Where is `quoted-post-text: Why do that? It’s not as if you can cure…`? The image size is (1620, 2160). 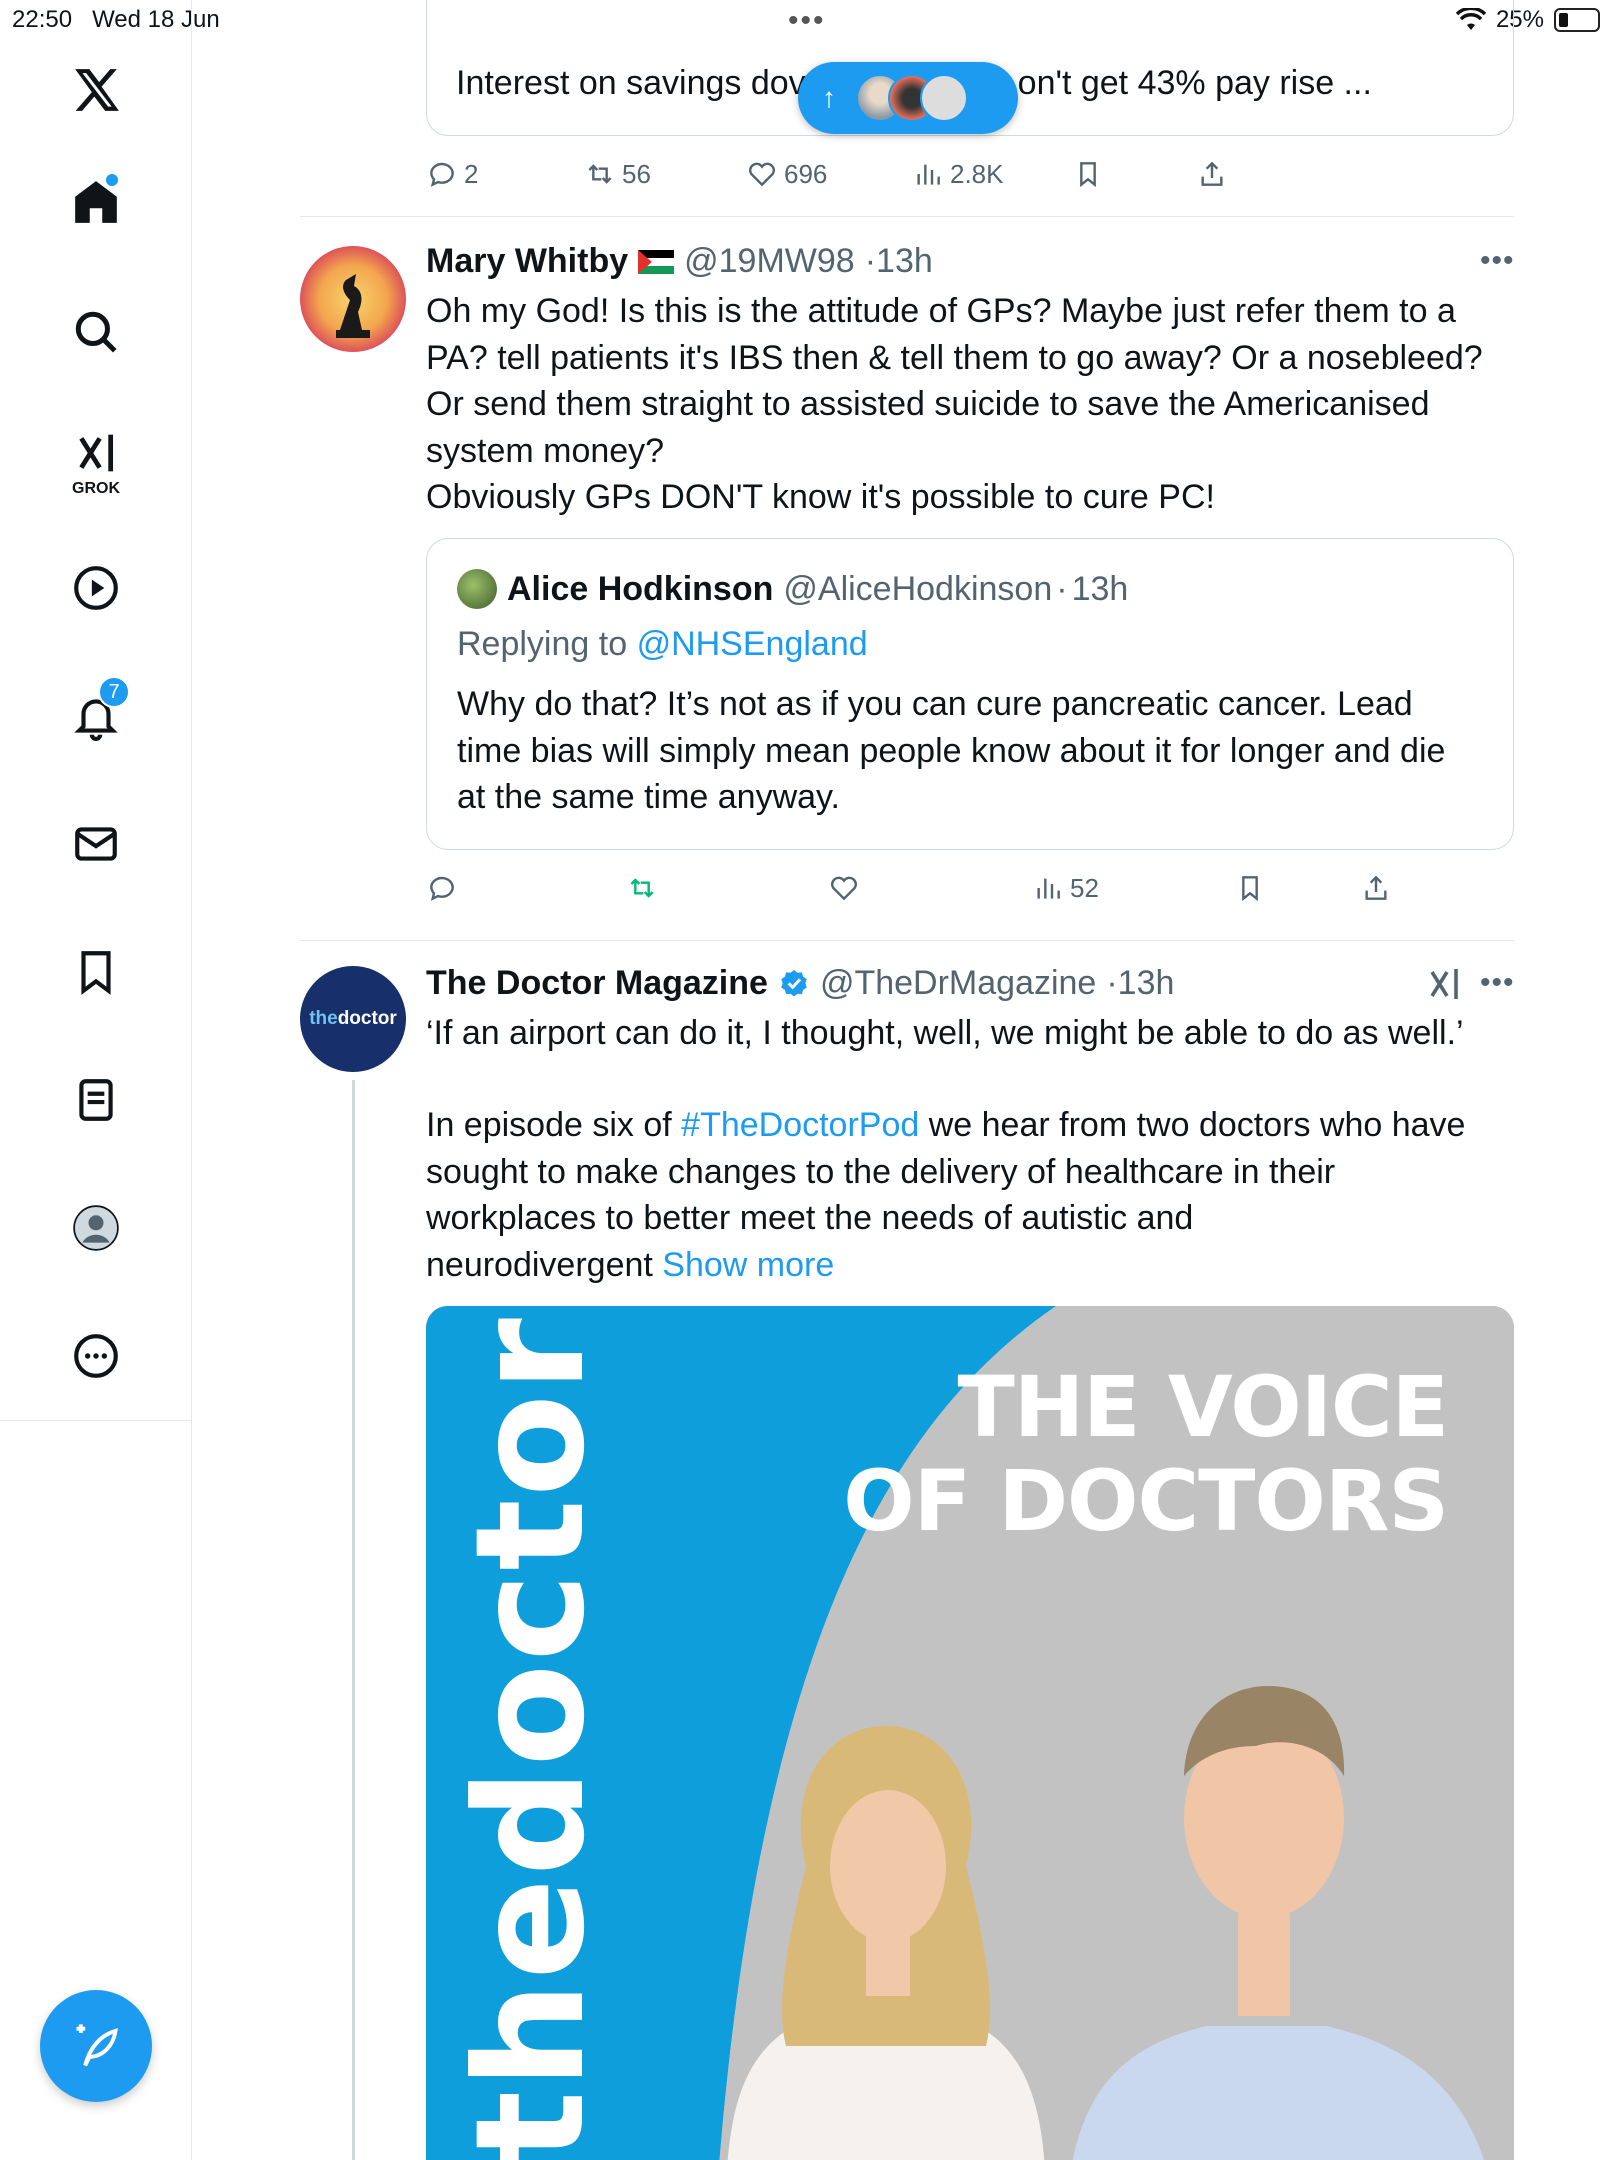 quoted-post-text: Why do that? It’s not as if you can cure… is located at coordinates (951, 750).